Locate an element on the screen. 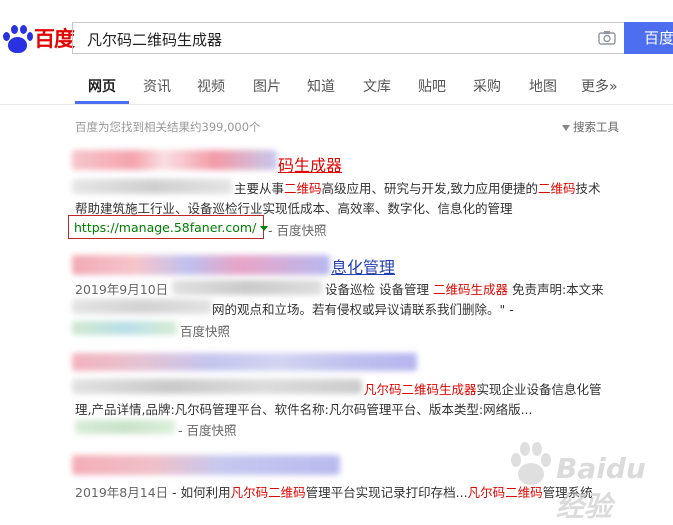 This screenshot has height=525, width=673. filter-icon is located at coordinates (566, 127).